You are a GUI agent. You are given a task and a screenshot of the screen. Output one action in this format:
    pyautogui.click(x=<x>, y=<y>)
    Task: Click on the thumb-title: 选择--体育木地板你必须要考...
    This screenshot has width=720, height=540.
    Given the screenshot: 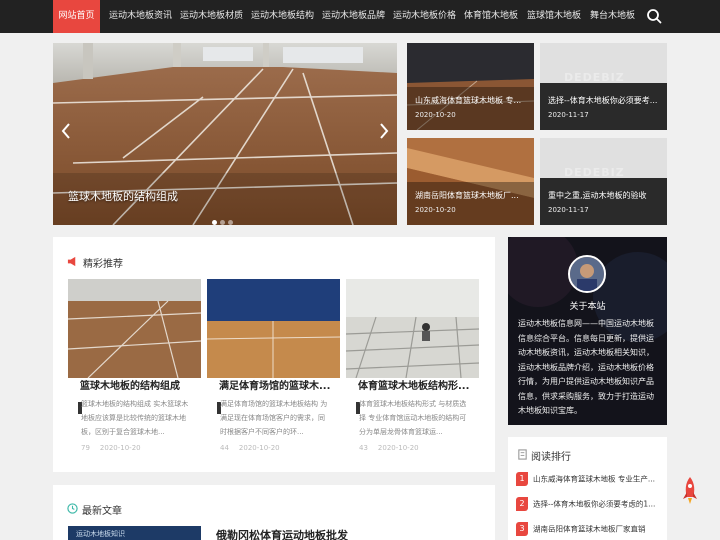 What is the action you would take?
    pyautogui.click(x=604, y=100)
    